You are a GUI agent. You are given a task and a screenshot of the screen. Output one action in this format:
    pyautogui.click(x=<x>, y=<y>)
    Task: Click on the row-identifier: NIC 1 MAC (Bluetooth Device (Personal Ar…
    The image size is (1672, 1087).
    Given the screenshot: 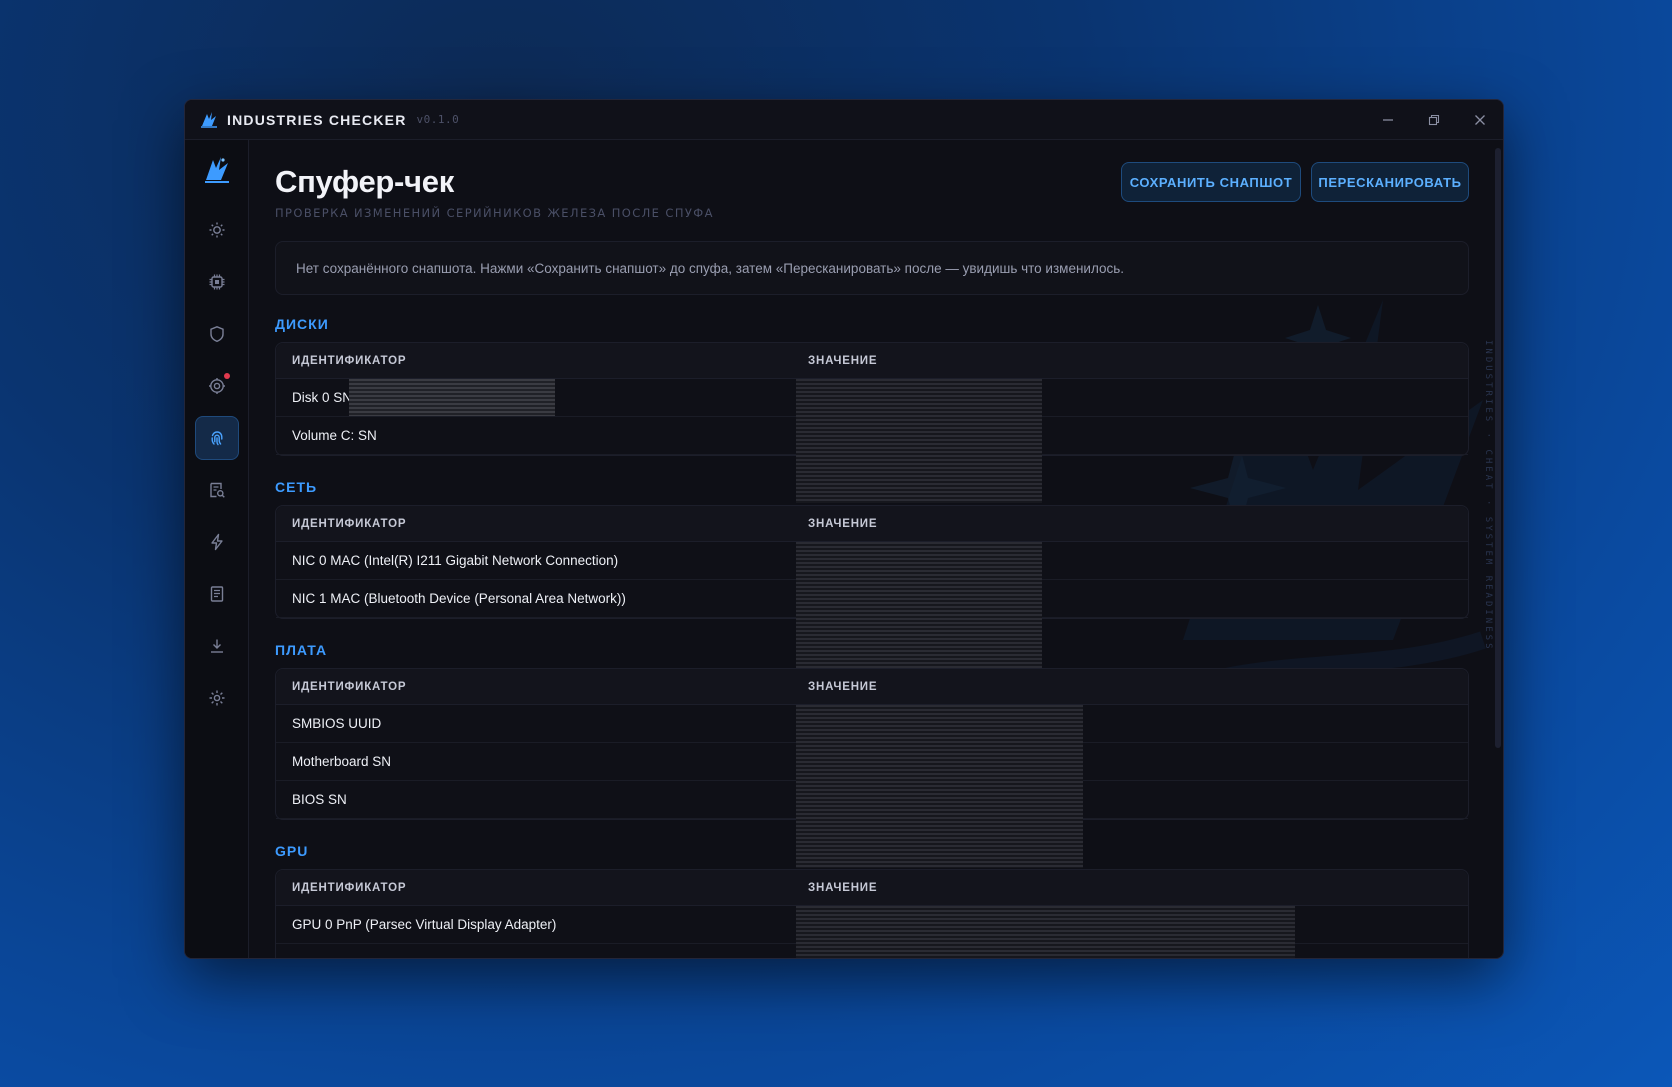 What is the action you would take?
    pyautogui.click(x=459, y=598)
    